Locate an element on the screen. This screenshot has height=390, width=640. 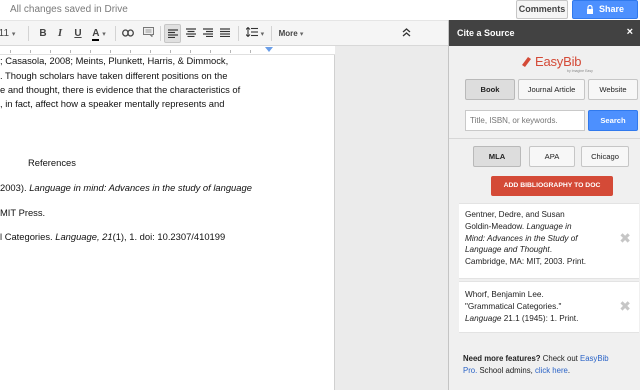
bold-button: B is located at coordinates (43, 33).